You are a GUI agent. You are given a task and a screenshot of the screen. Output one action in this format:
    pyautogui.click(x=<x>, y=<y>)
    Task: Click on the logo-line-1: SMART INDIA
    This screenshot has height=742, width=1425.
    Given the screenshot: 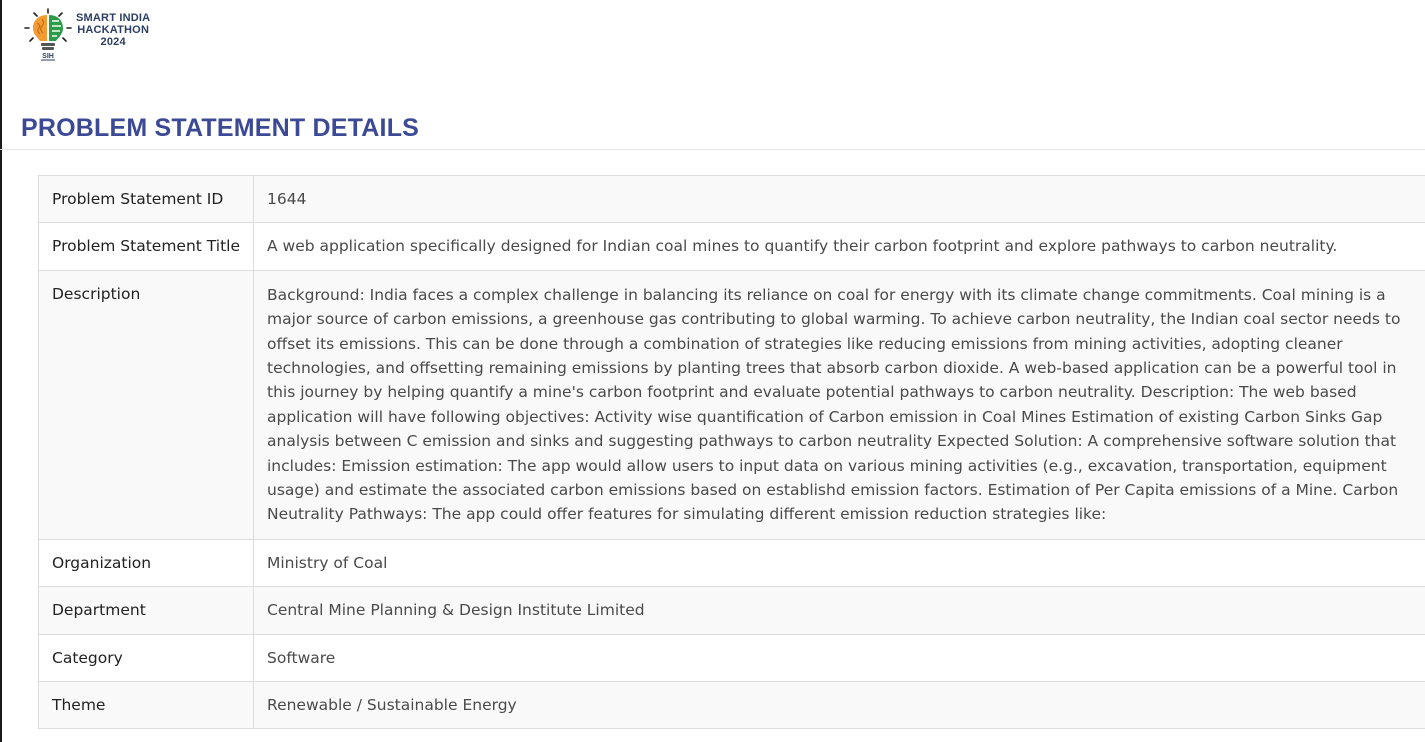 What is the action you would take?
    pyautogui.click(x=113, y=18)
    